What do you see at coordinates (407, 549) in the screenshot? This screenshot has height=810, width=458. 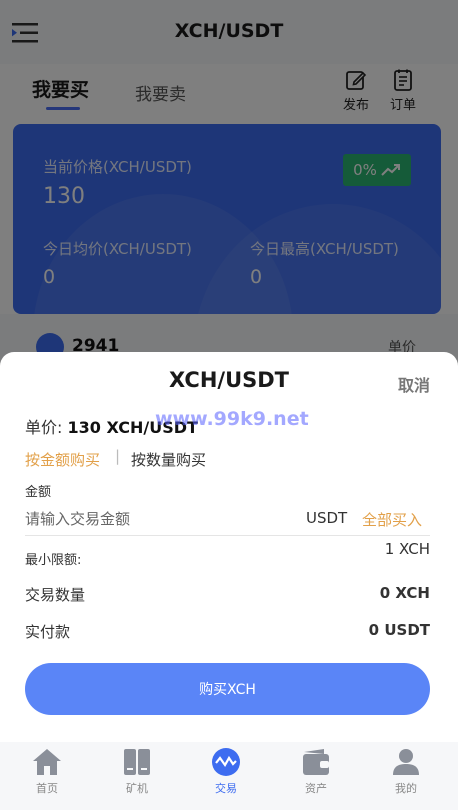 I see `min-limit-value: 1 XCH` at bounding box center [407, 549].